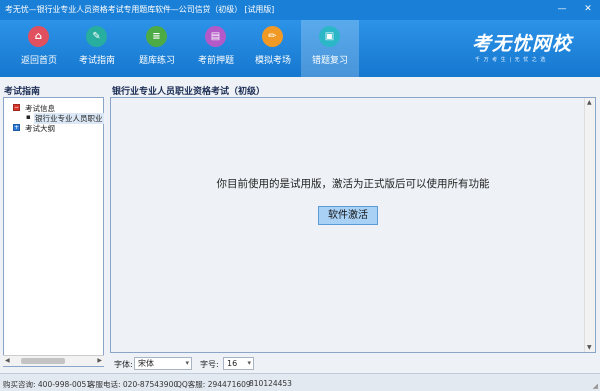 This screenshot has width=600, height=391. Describe the element at coordinates (353, 184) in the screenshot. I see `trial-message: 你目前使用的是试用版，激活为正式版后可以使用所有功能` at that location.